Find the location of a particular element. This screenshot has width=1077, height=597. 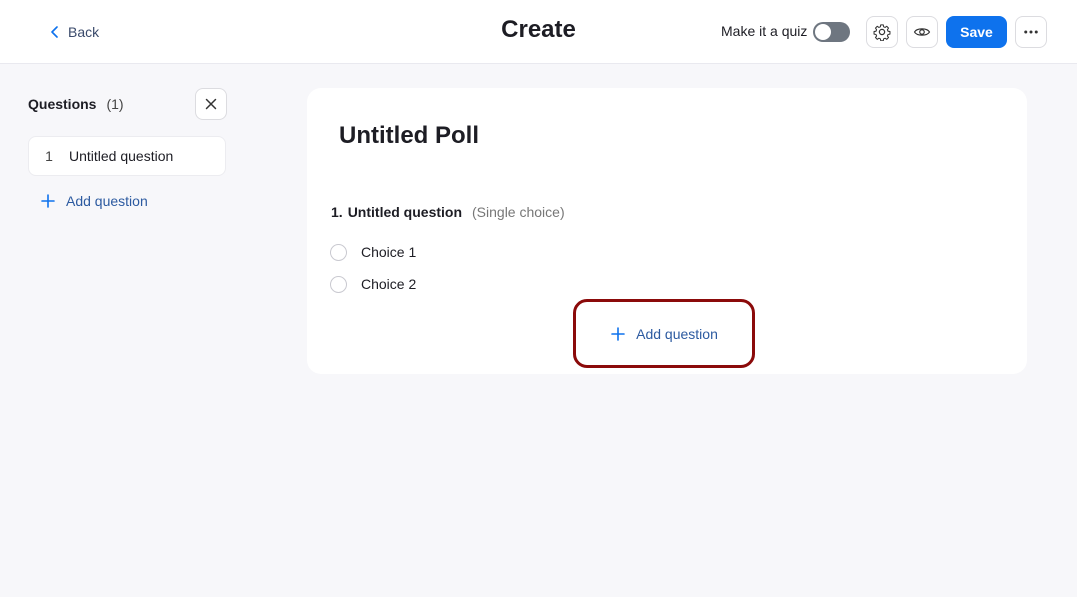

sidebar-title: Questions is located at coordinates (62, 104).